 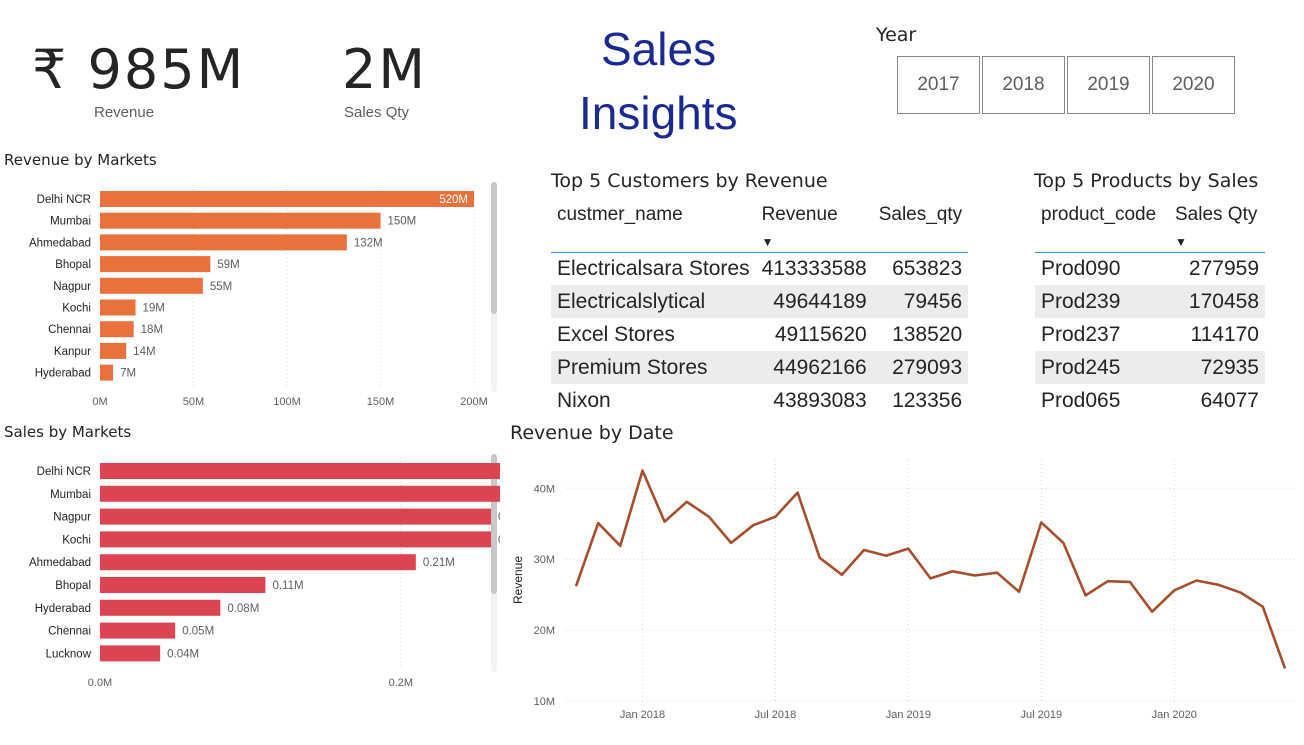 What do you see at coordinates (814, 334) in the screenshot?
I see `customer-cell: 49115620` at bounding box center [814, 334].